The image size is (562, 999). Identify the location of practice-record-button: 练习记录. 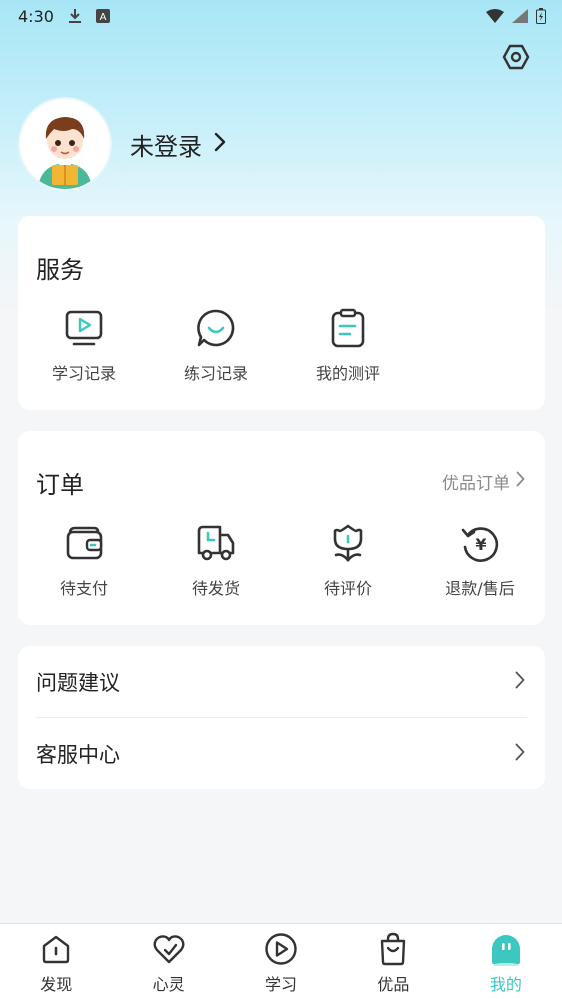
(216, 346).